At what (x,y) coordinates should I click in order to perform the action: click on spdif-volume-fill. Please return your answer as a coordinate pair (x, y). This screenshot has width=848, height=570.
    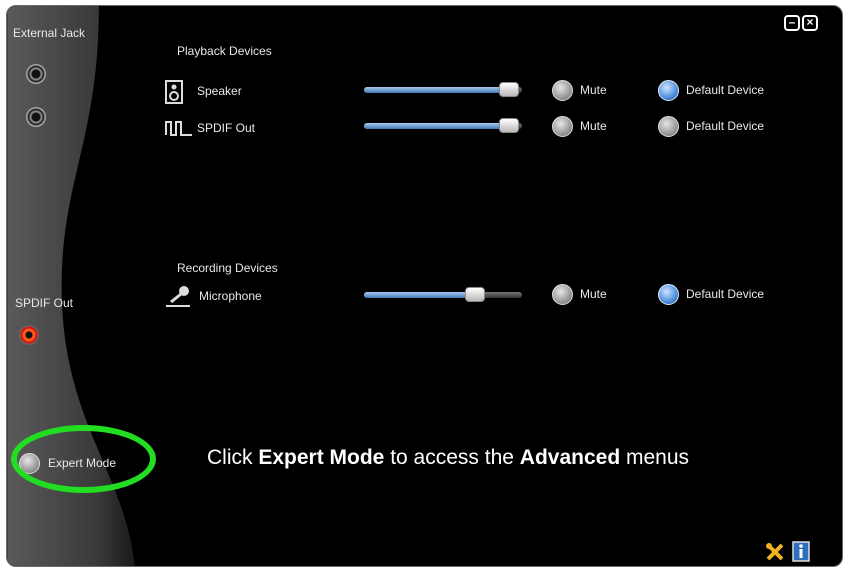
    Looking at the image, I should click on (437, 126).